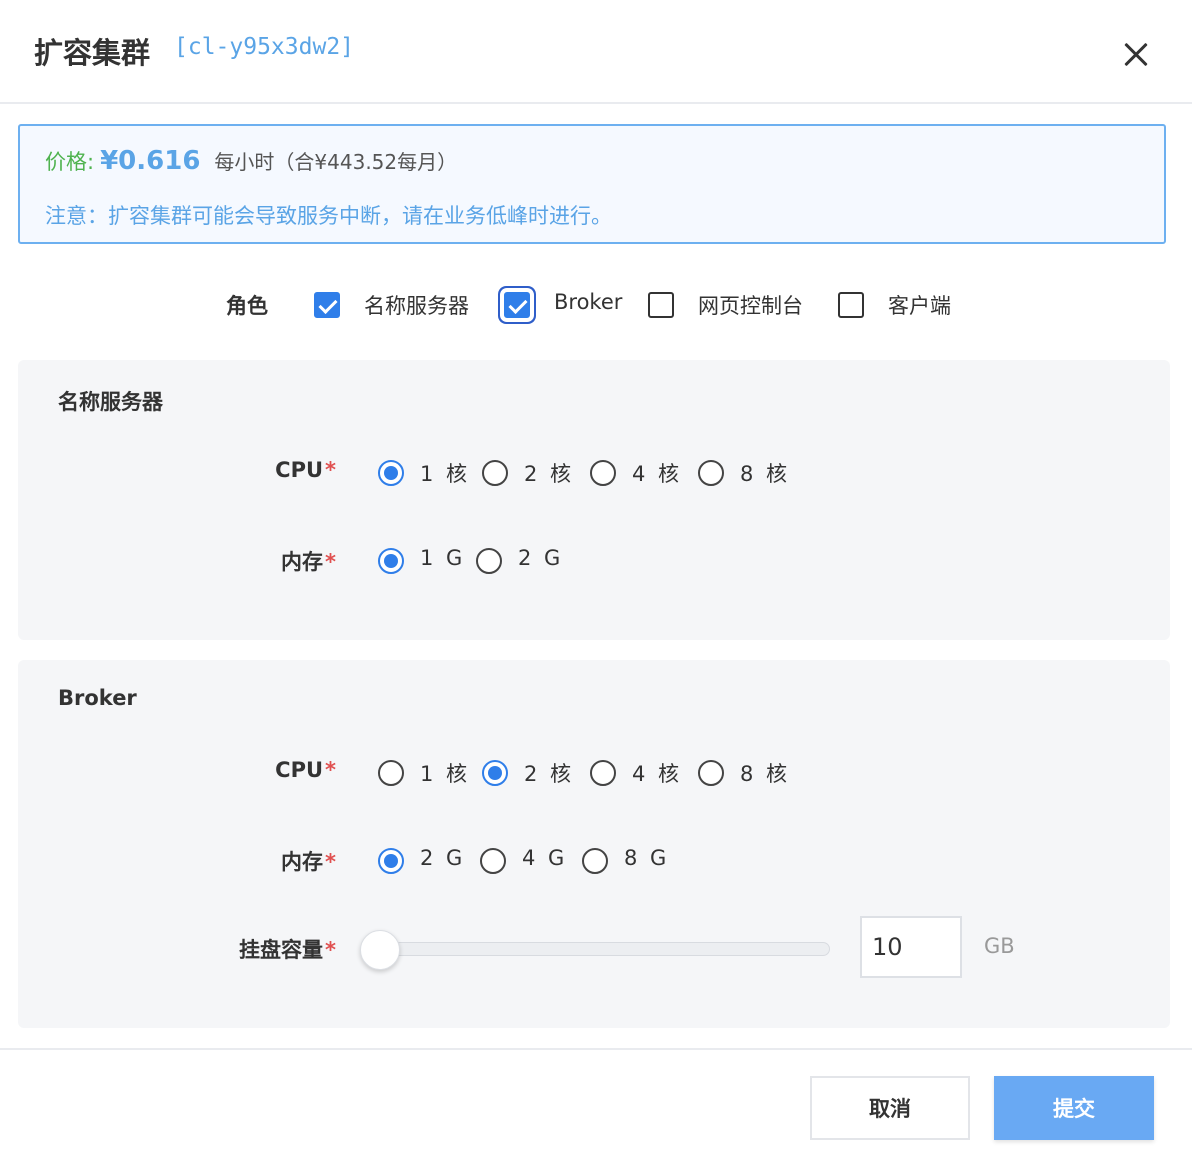 Image resolution: width=1192 pixels, height=1158 pixels. Describe the element at coordinates (308, 562) in the screenshot. I see `ns-mem-label: 内存*` at that location.